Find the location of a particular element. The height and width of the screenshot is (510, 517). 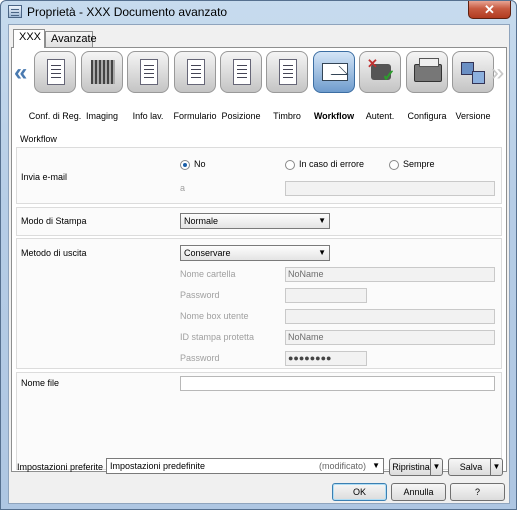

version-icon is located at coordinates (473, 72).